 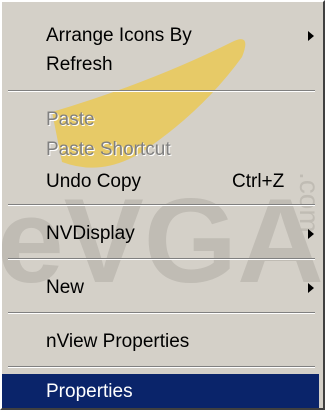 What do you see at coordinates (79, 64) in the screenshot?
I see `menu-item-label: Refresh` at bounding box center [79, 64].